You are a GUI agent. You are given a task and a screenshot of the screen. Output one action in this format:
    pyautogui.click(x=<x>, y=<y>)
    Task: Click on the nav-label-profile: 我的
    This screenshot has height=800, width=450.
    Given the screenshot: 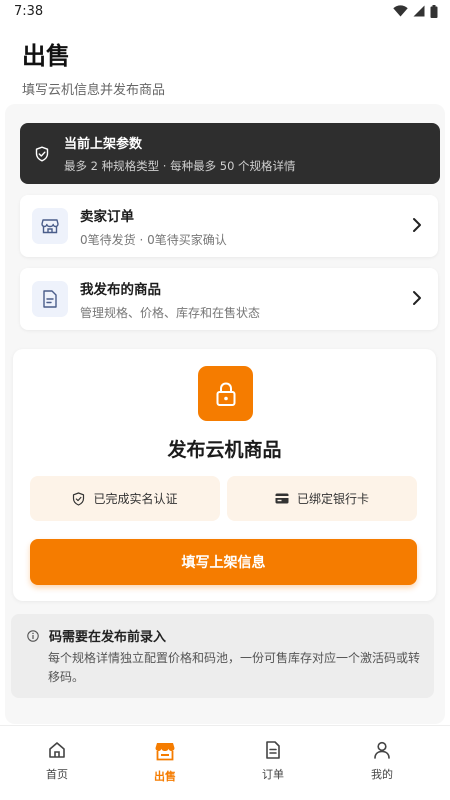 What is the action you would take?
    pyautogui.click(x=382, y=774)
    